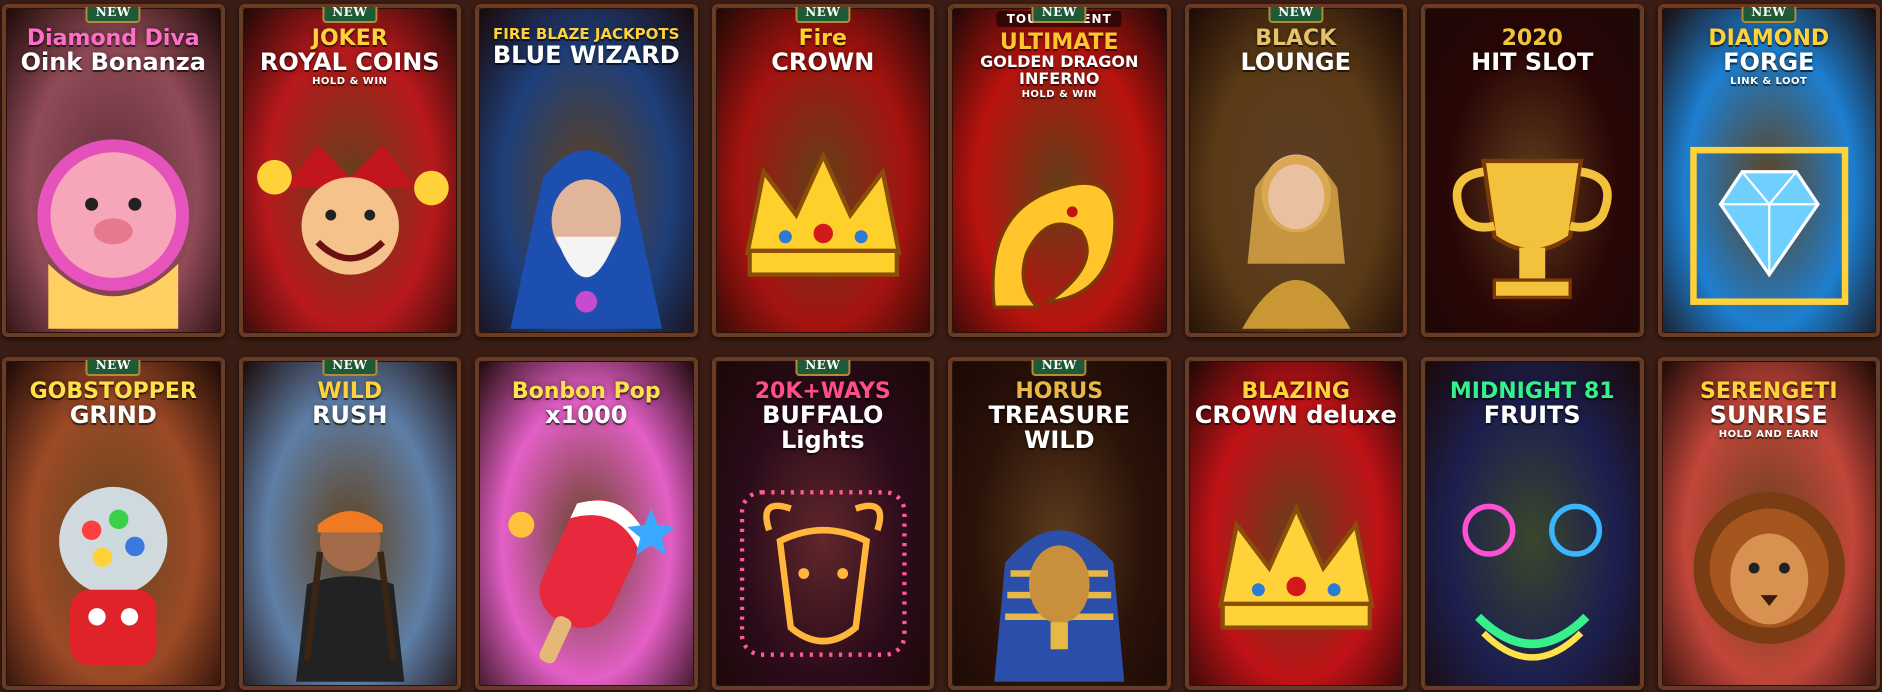 The width and height of the screenshot is (1882, 692). I want to click on dragon-icon, so click(1059, 220).